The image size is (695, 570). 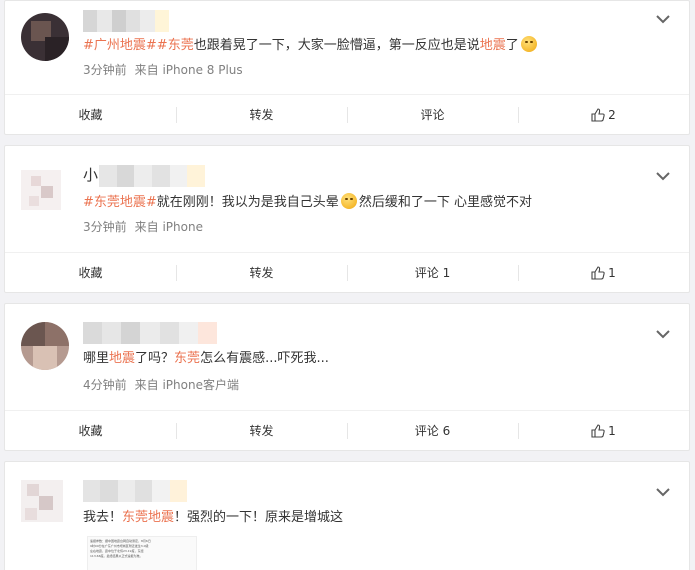 I want to click on timestamp: 4分钟前, so click(x=105, y=385).